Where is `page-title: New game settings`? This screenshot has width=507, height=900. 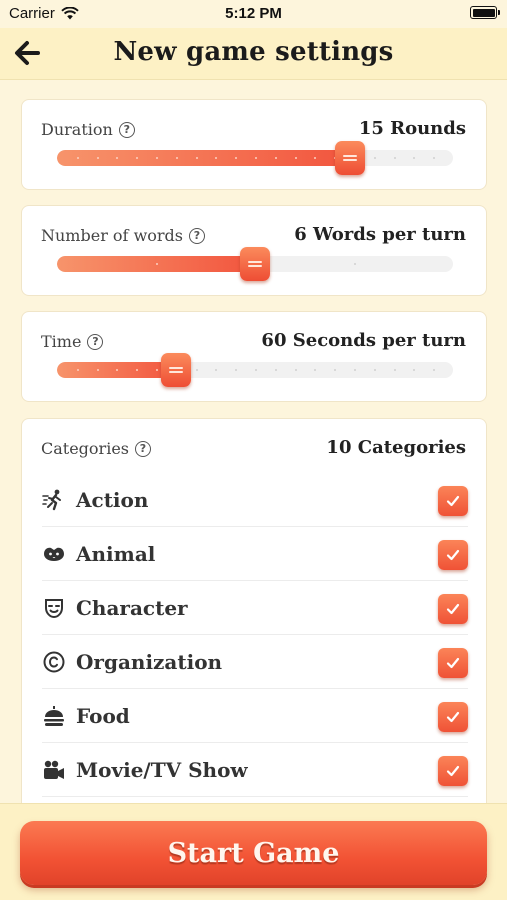
page-title: New game settings is located at coordinates (253, 52).